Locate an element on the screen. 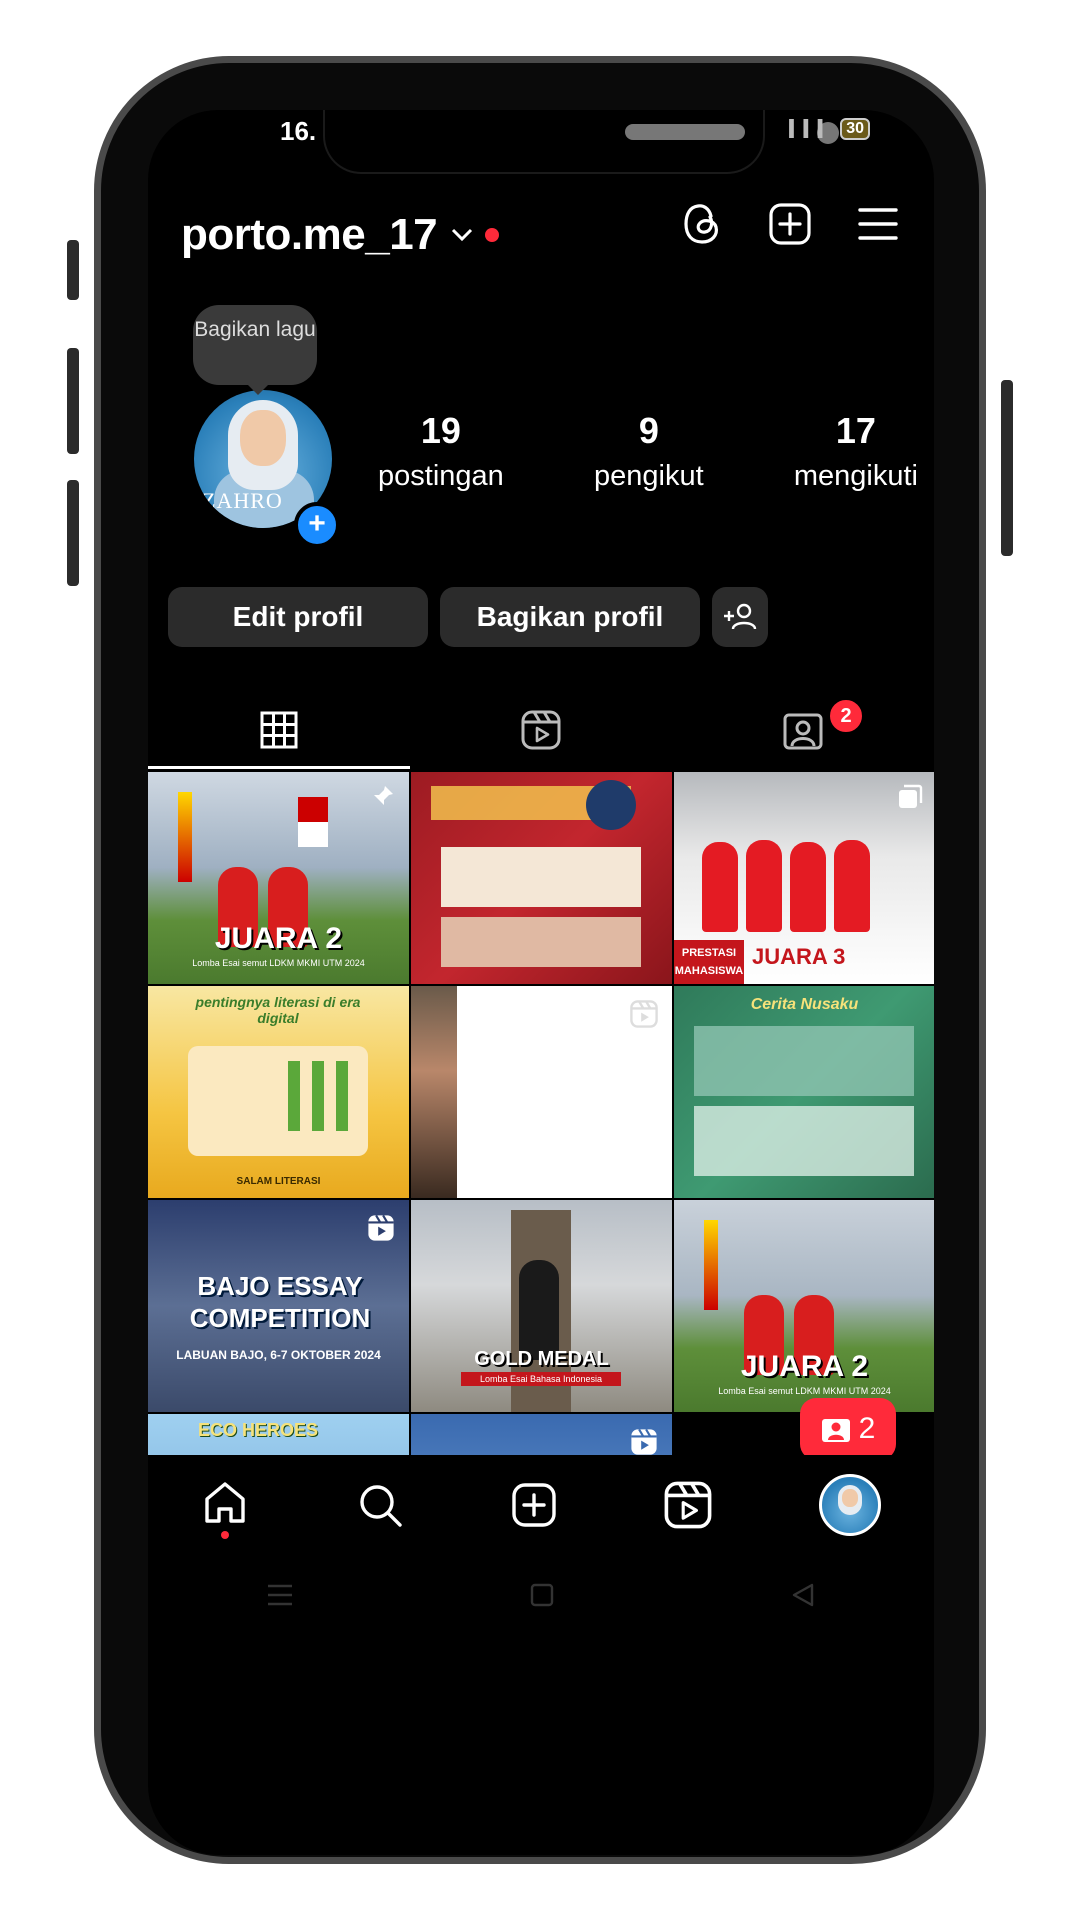  add-person-icon is located at coordinates (740, 616).